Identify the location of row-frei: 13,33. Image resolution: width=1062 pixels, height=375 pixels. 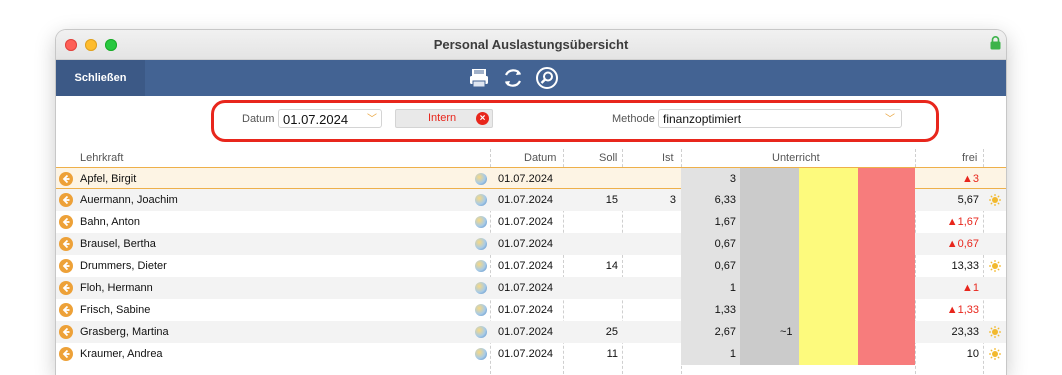
(965, 266).